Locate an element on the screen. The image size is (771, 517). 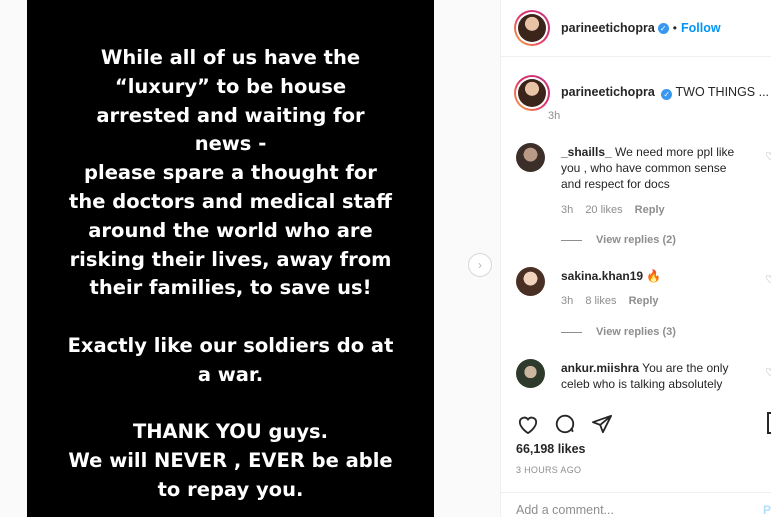
comment-body: sakina.khan19 🔥 is located at coordinates (653, 276).